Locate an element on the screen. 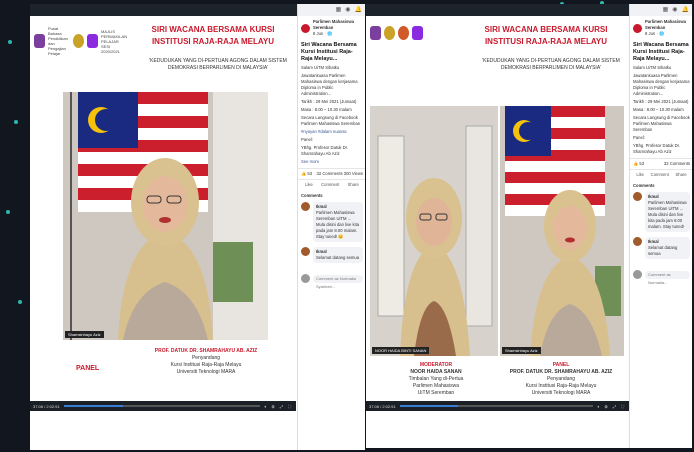  panel-label: PANEL is located at coordinates (88, 368).